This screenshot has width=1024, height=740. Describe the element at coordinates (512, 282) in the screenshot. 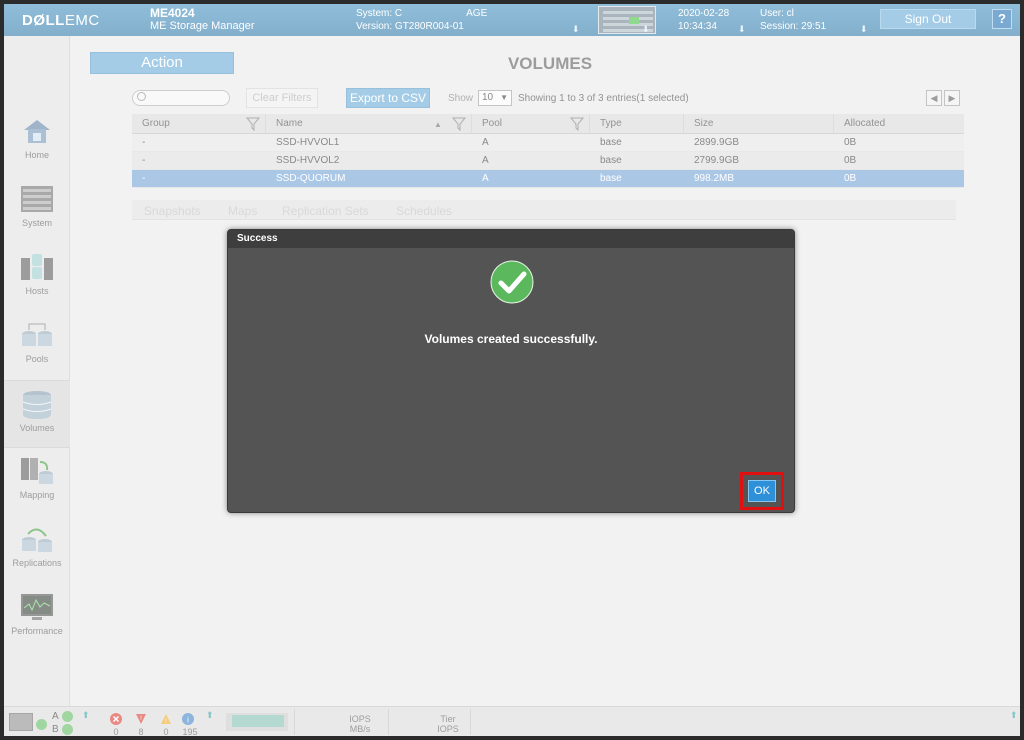

I see `check-circle-icon` at that location.